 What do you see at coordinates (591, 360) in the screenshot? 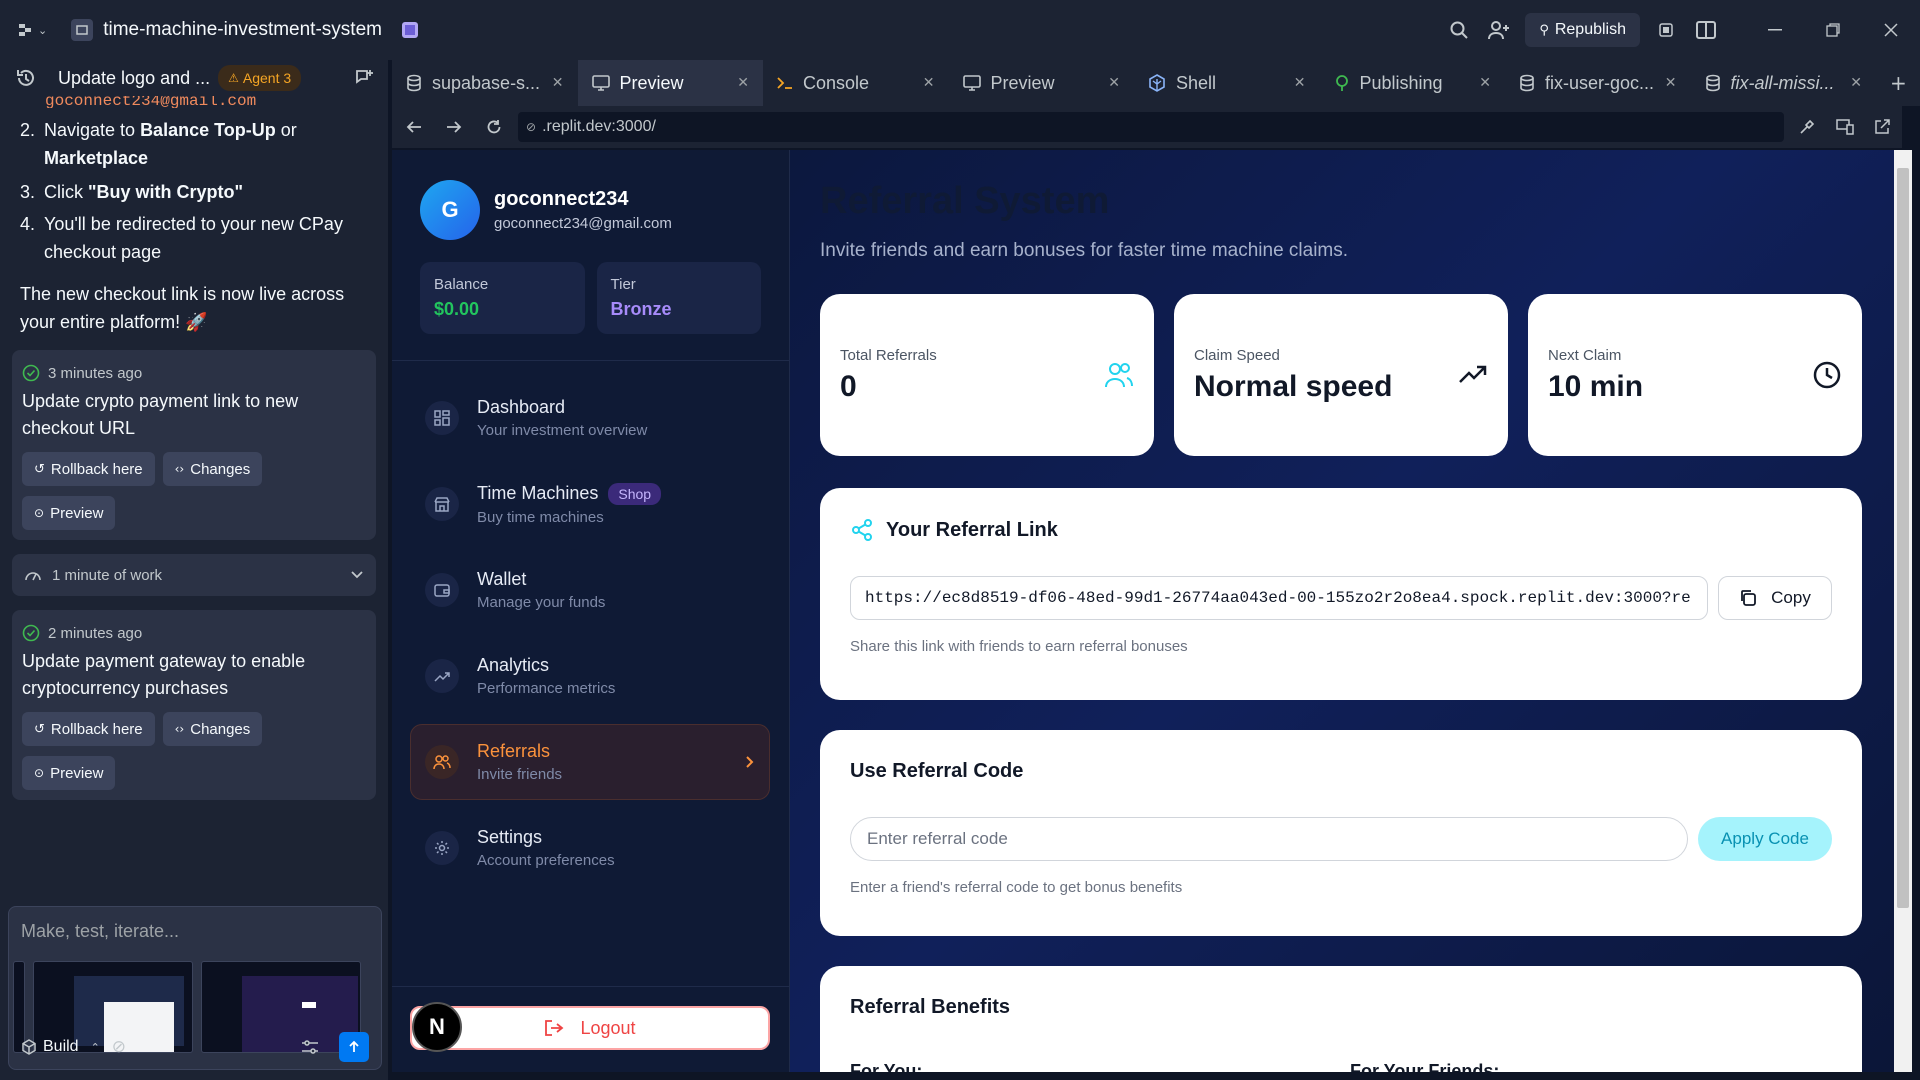
I see `divider` at bounding box center [591, 360].